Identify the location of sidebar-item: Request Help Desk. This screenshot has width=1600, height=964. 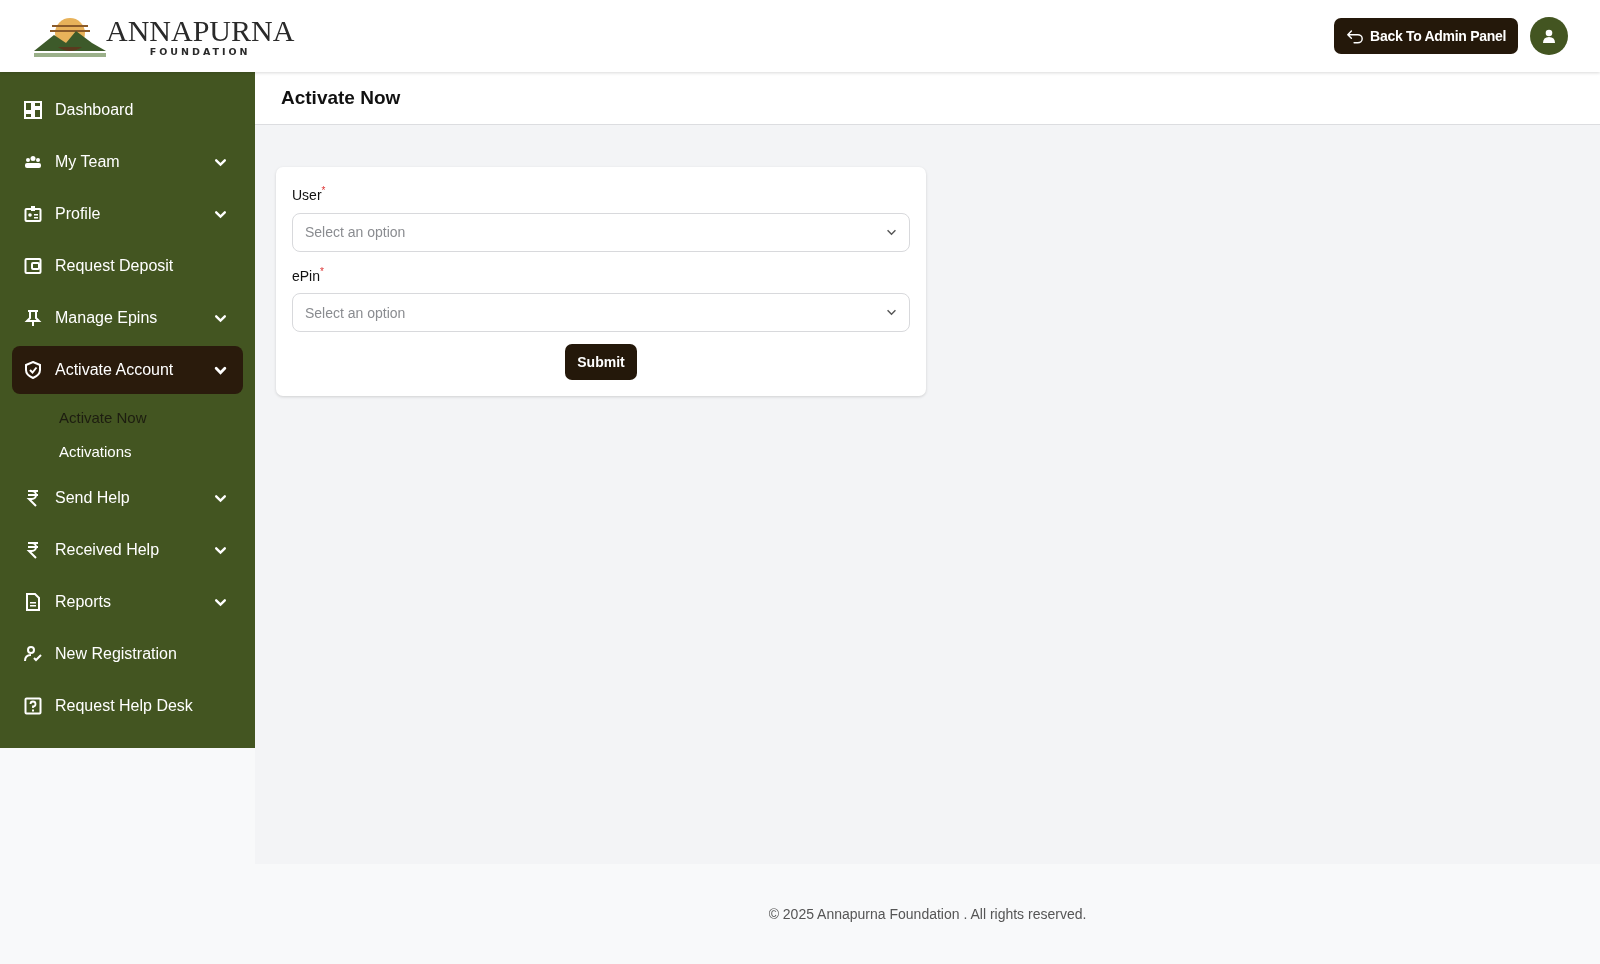
(127, 706).